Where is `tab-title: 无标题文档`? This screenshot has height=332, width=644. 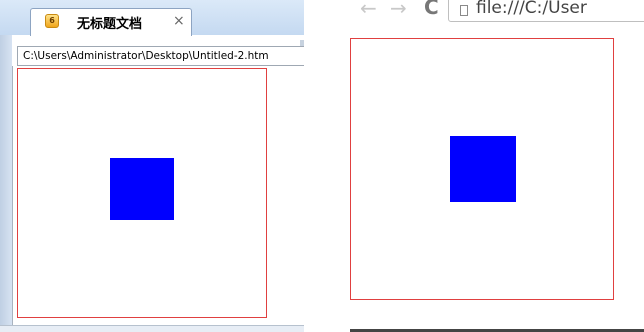
tab-title: 无标题文档 is located at coordinates (110, 24).